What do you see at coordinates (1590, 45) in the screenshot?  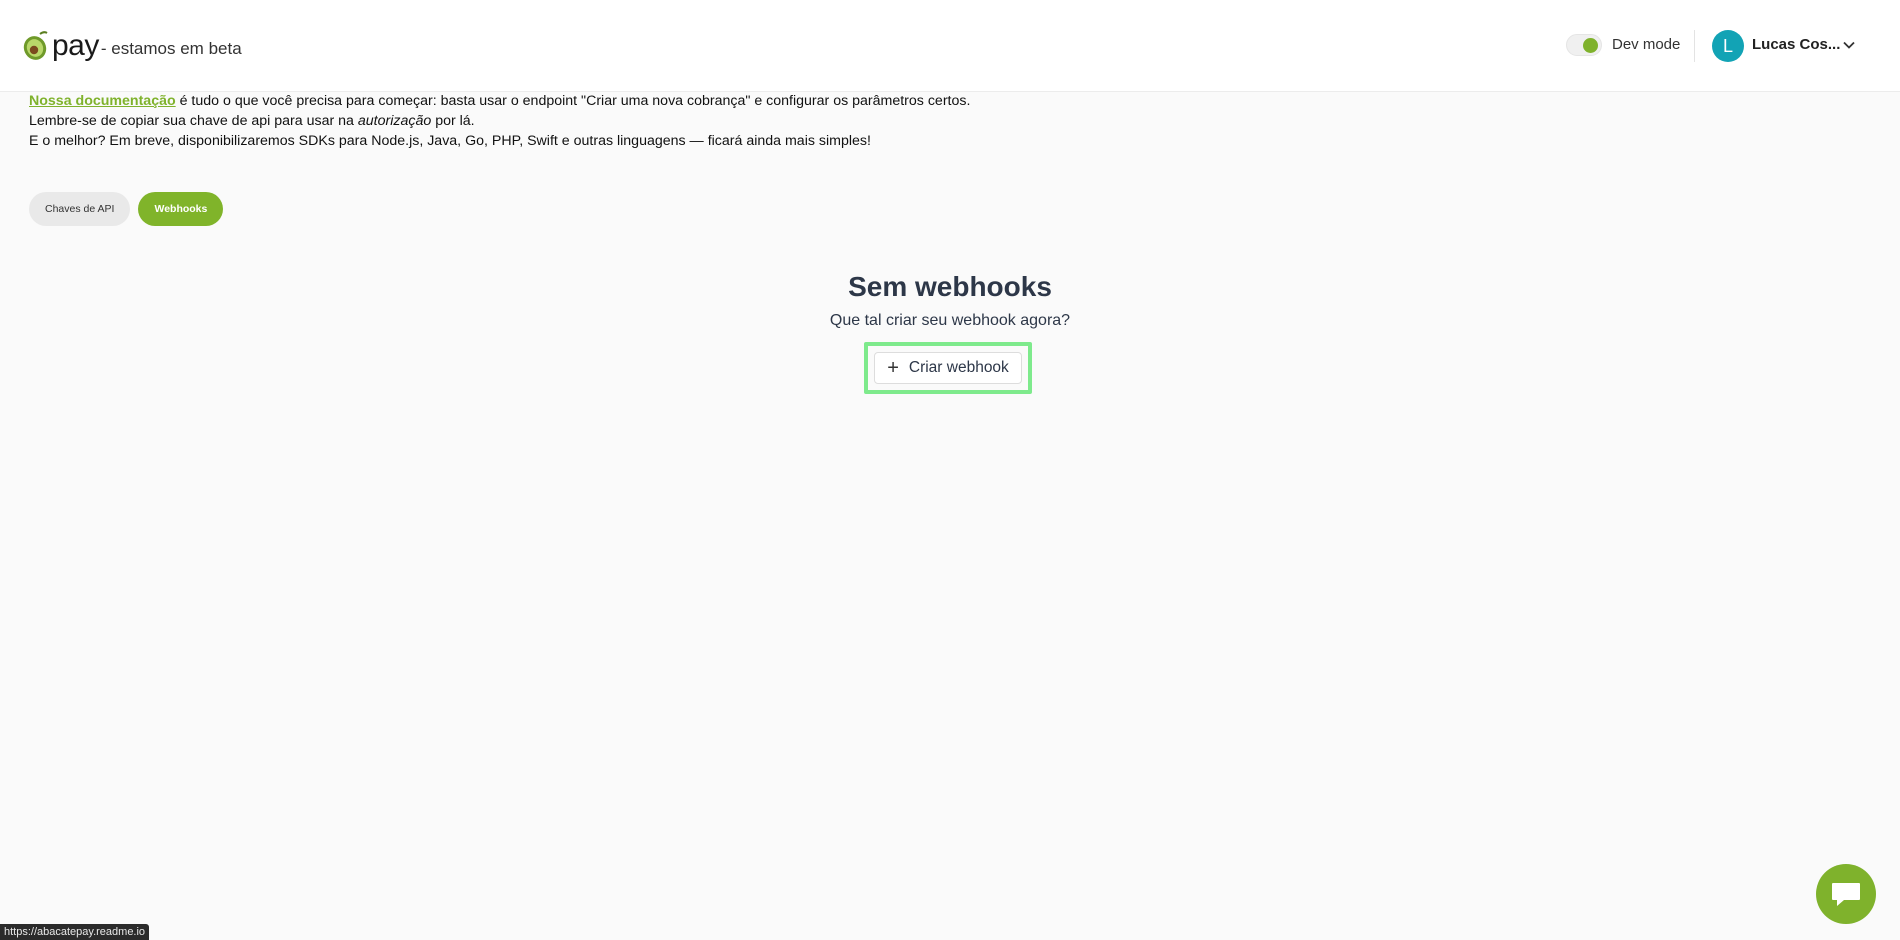 I see `toggle-knob` at bounding box center [1590, 45].